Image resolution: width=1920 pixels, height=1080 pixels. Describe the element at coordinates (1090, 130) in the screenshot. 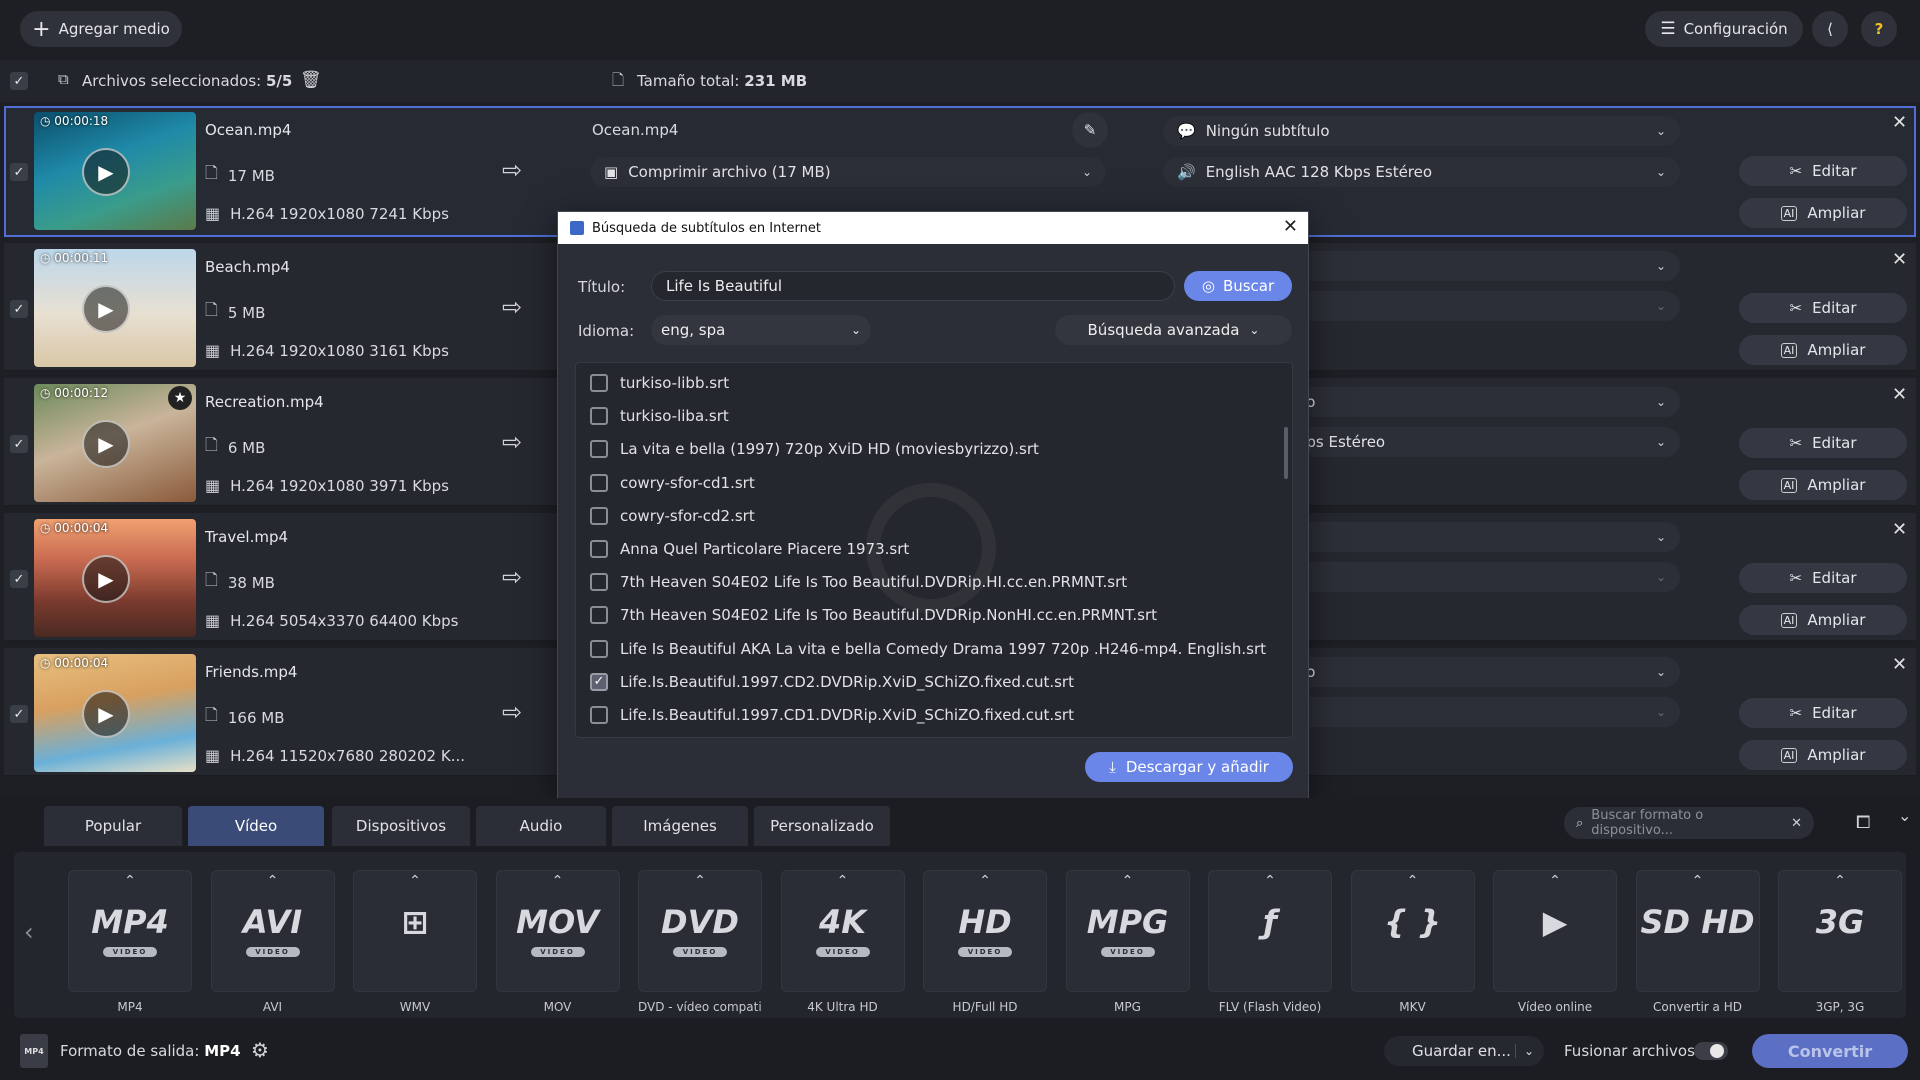

I see `rename-button: ✎` at that location.